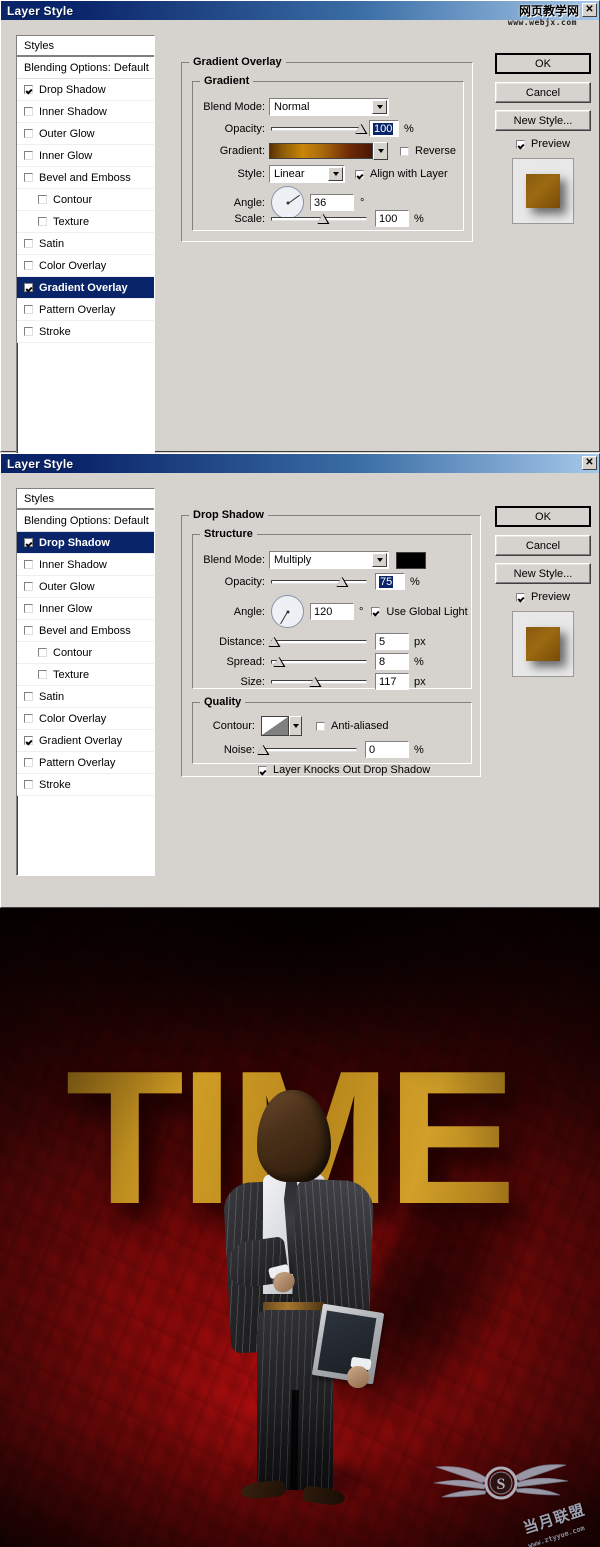 The height and width of the screenshot is (1547, 600). What do you see at coordinates (321, 151) in the screenshot?
I see `gradient-preview-swatch` at bounding box center [321, 151].